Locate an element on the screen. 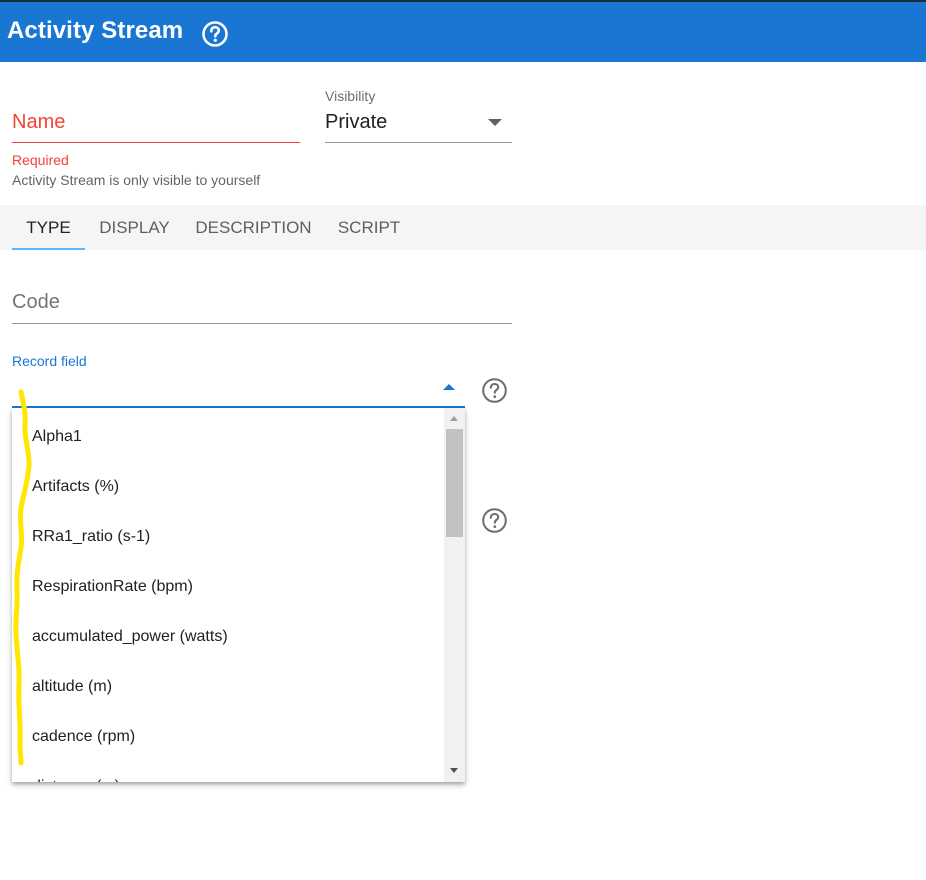 The image size is (926, 880). record-field-help-icon is located at coordinates (494, 390).